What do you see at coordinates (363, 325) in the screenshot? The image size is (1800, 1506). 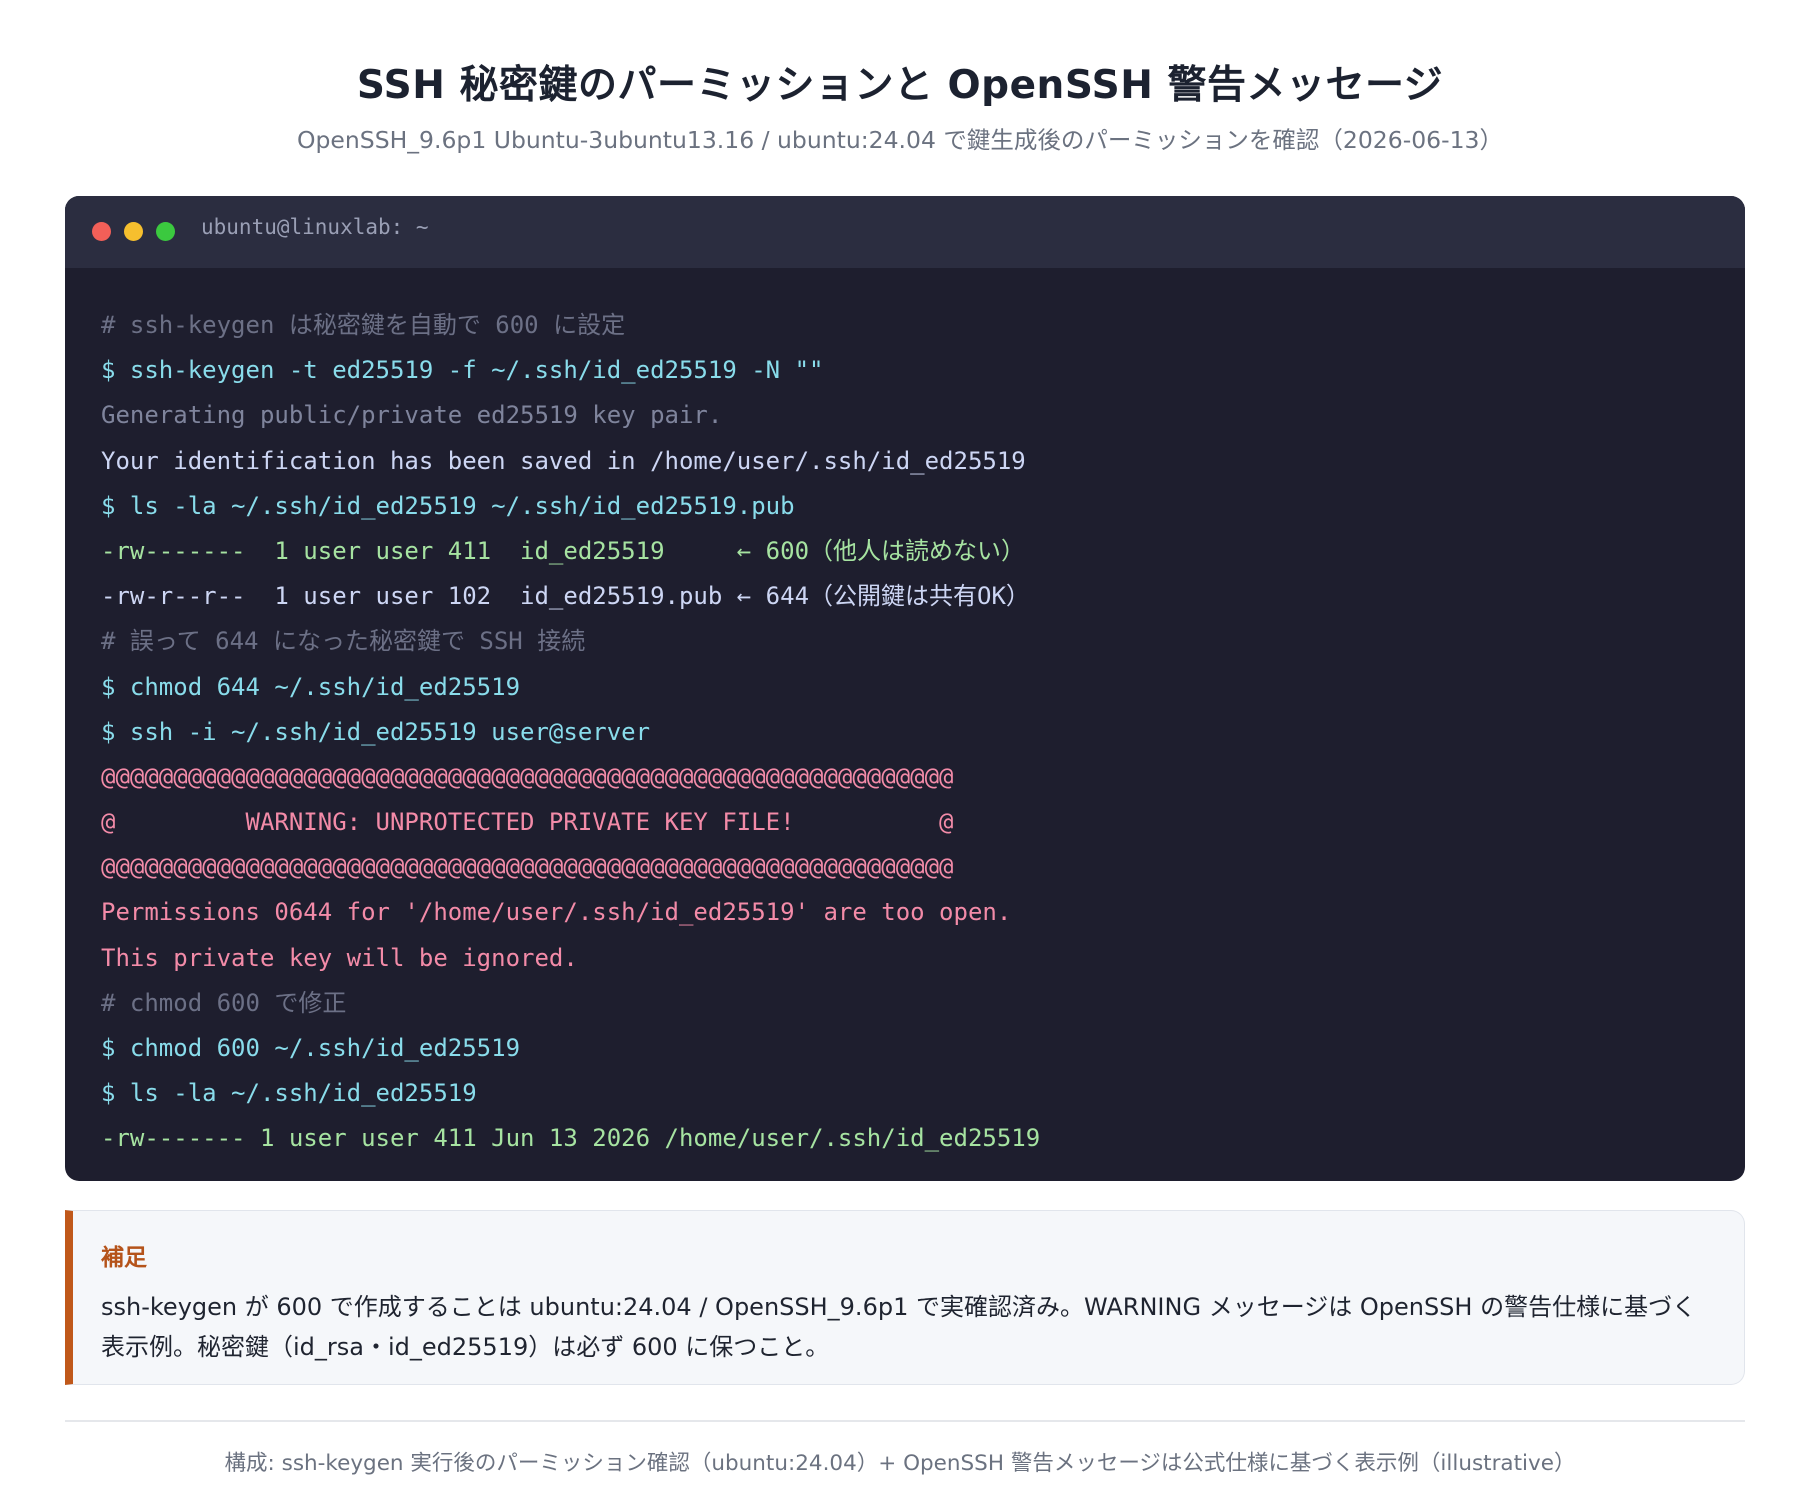 I see `terminal-line: # ssh-keygen は秘密鍵を自動で 600 に設定` at bounding box center [363, 325].